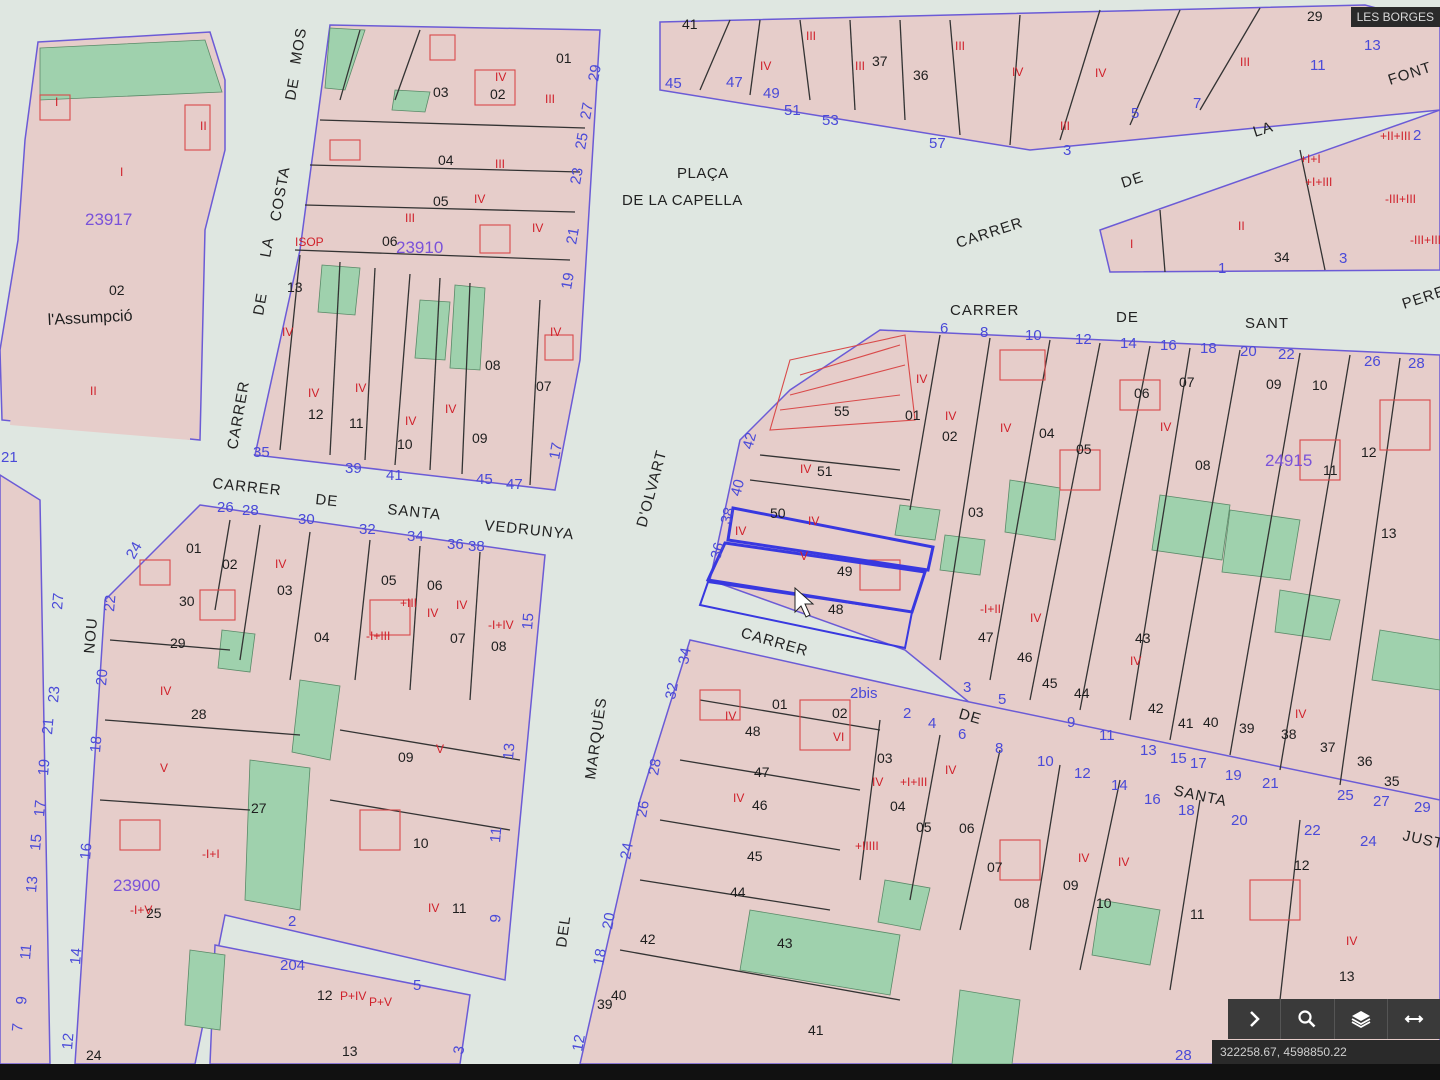 This screenshot has height=1080, width=1440. I want to click on parcel-number: 41, so click(1186, 723).